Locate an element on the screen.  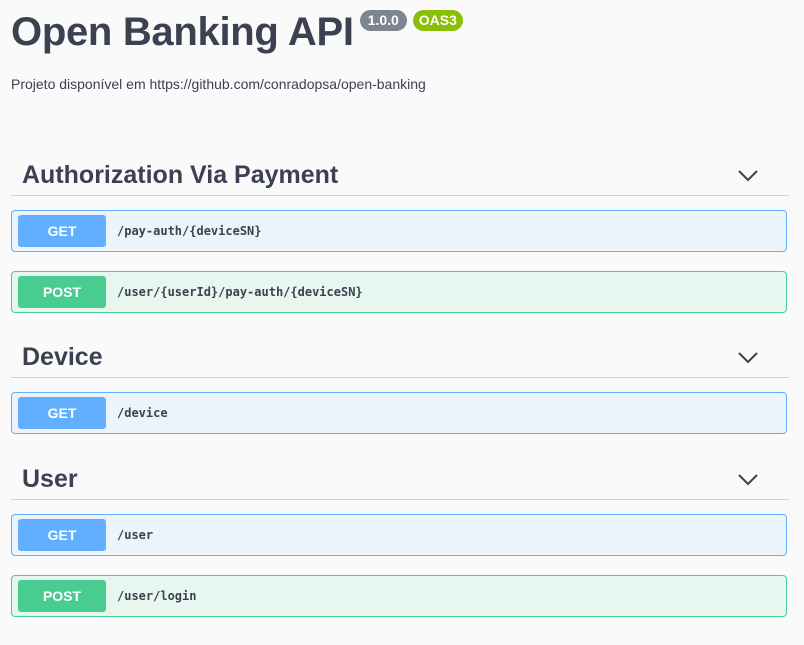
tag-section-authorization: Authorization Via Payment is located at coordinates (400, 175).